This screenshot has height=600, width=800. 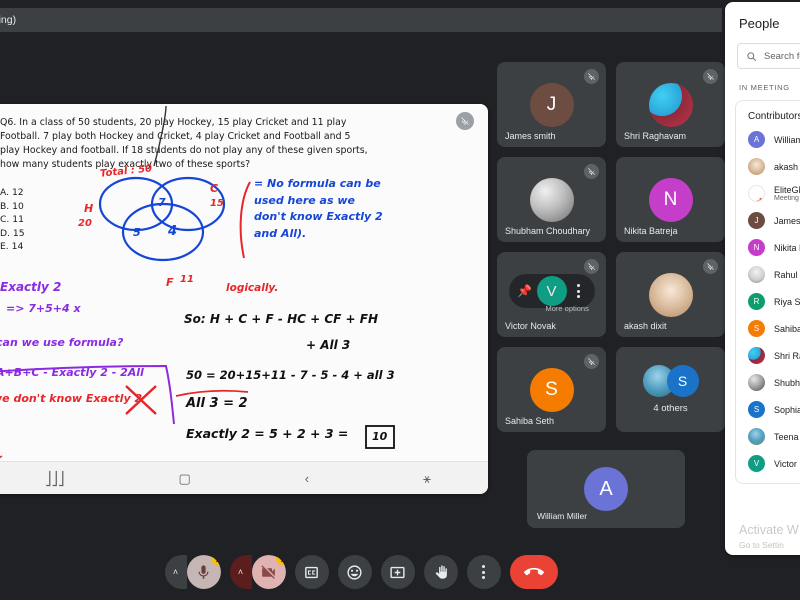 What do you see at coordinates (606, 489) in the screenshot?
I see `self-view-tile: A William Miller` at bounding box center [606, 489].